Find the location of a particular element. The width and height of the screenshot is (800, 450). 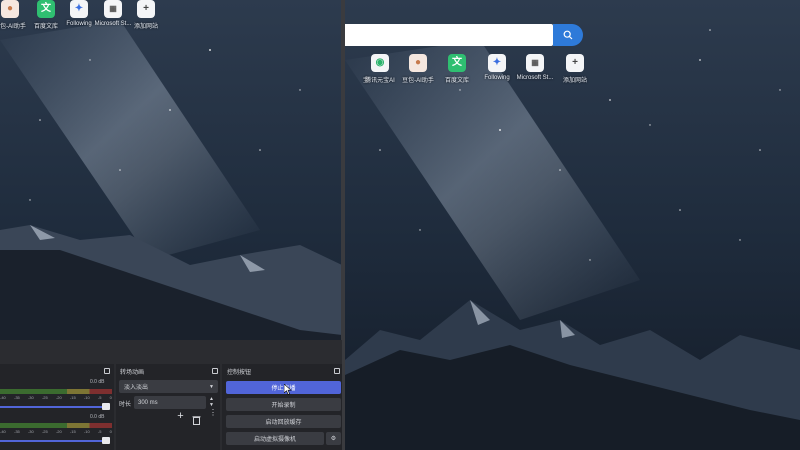

search-icon is located at coordinates (568, 35).